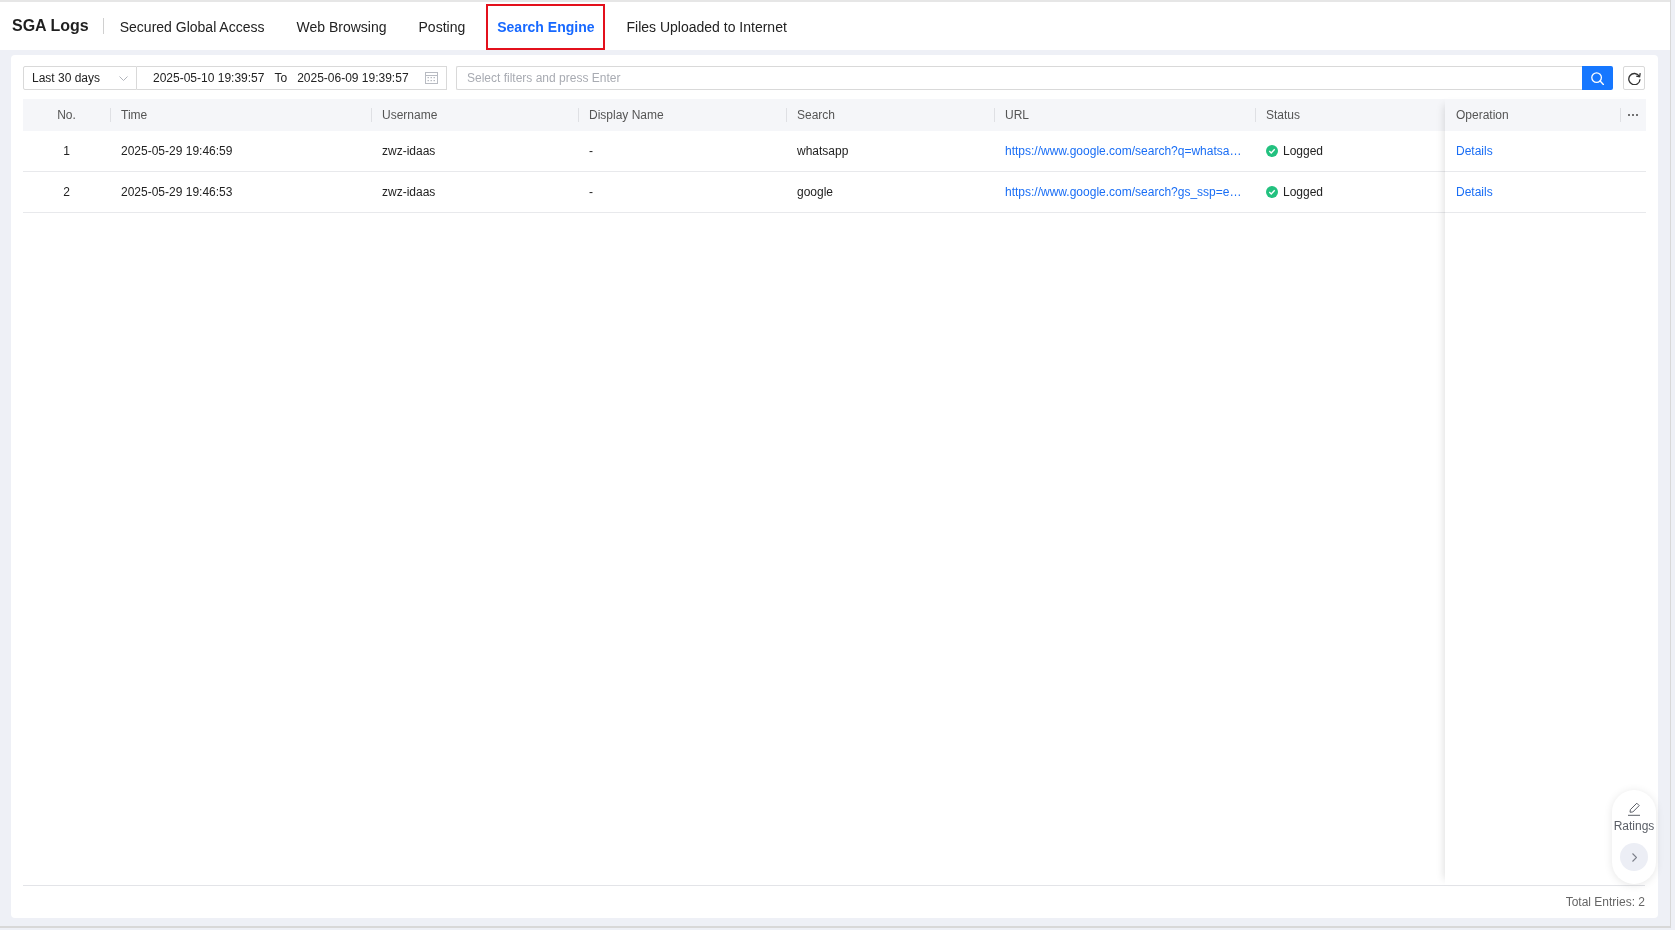  I want to click on table-cell-text: 2025-05-29 19:46:53, so click(177, 192).